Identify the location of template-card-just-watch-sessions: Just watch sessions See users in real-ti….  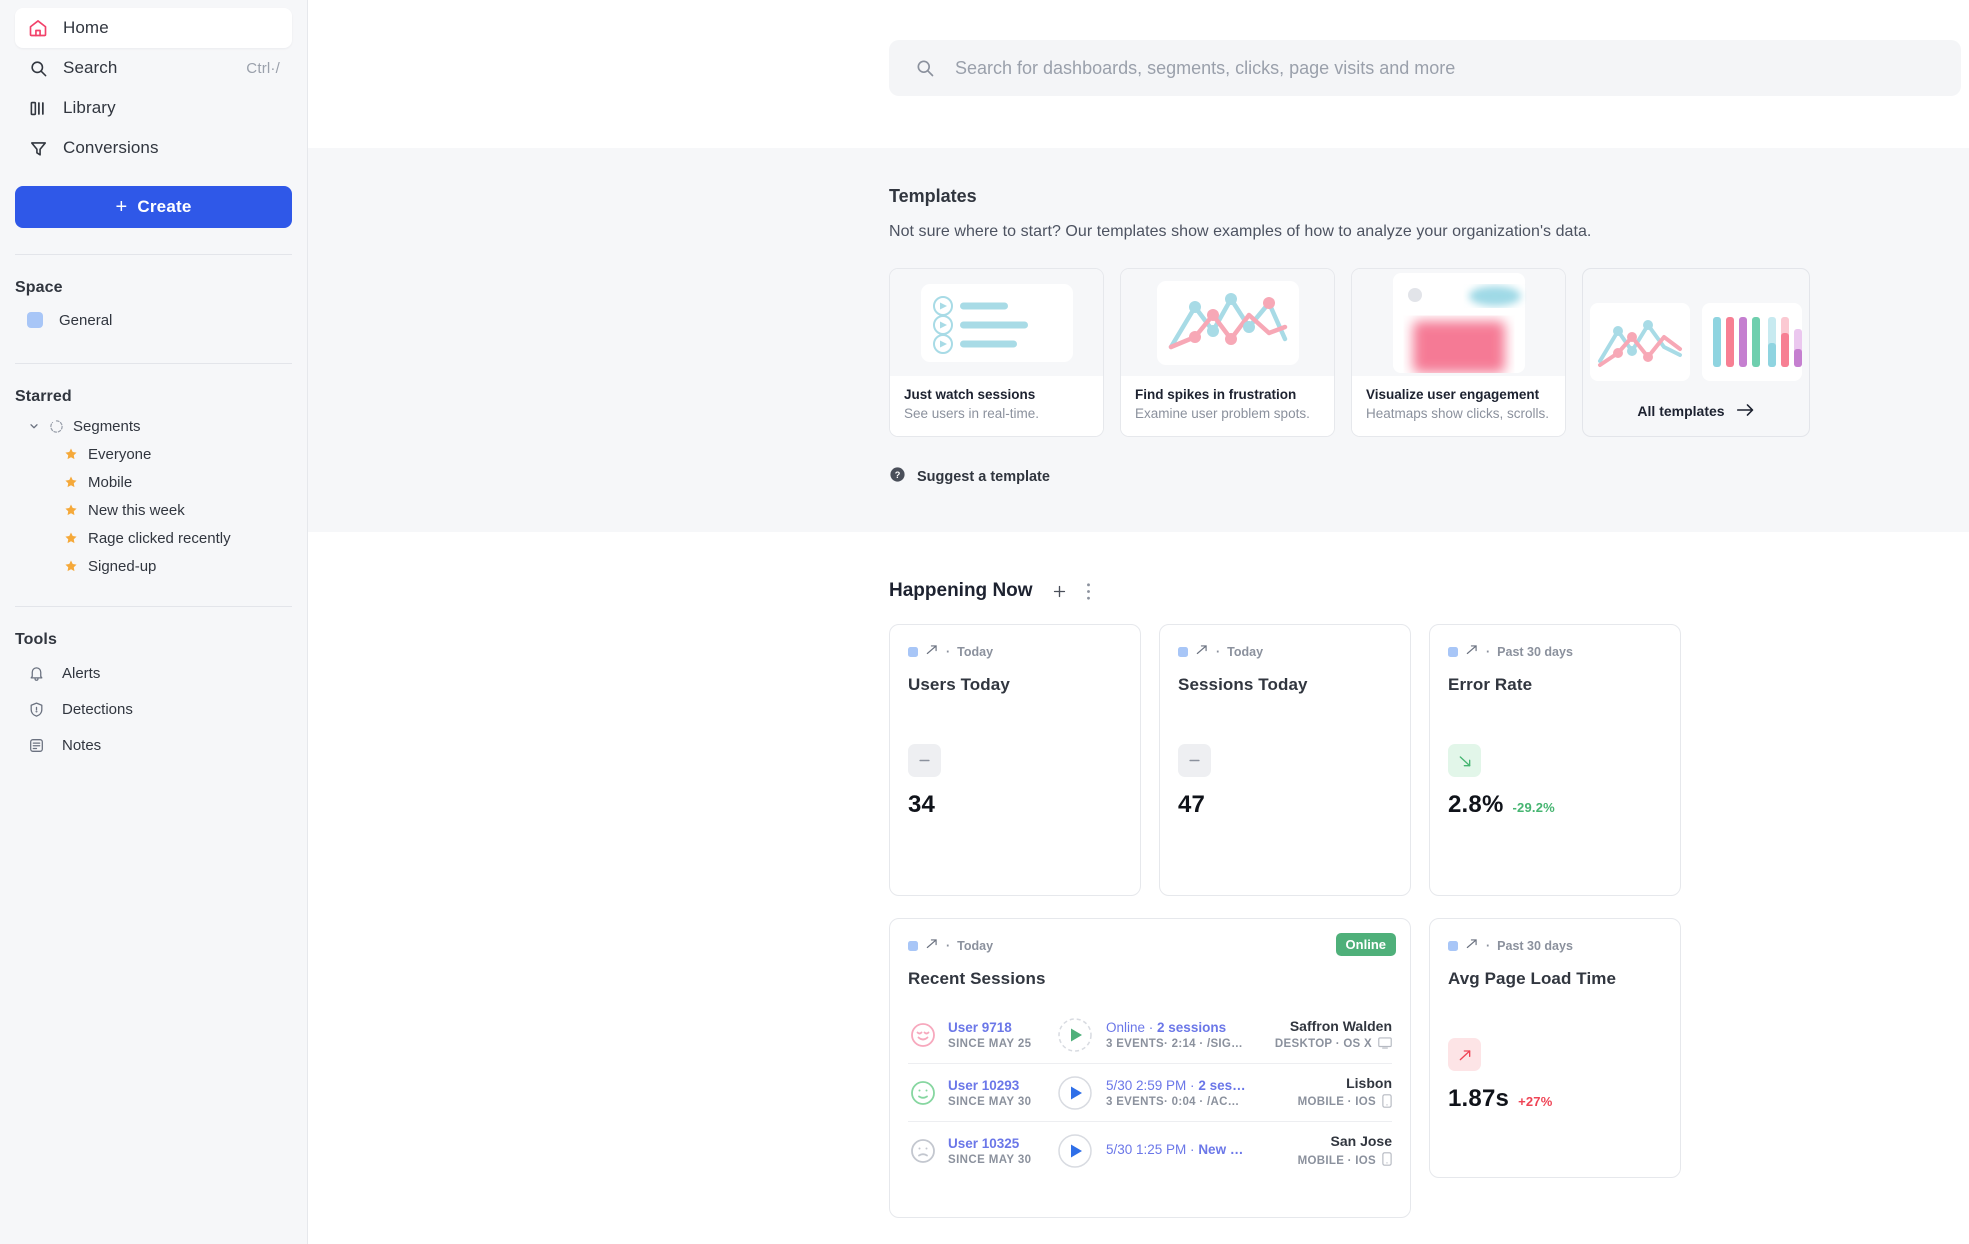
(996, 352).